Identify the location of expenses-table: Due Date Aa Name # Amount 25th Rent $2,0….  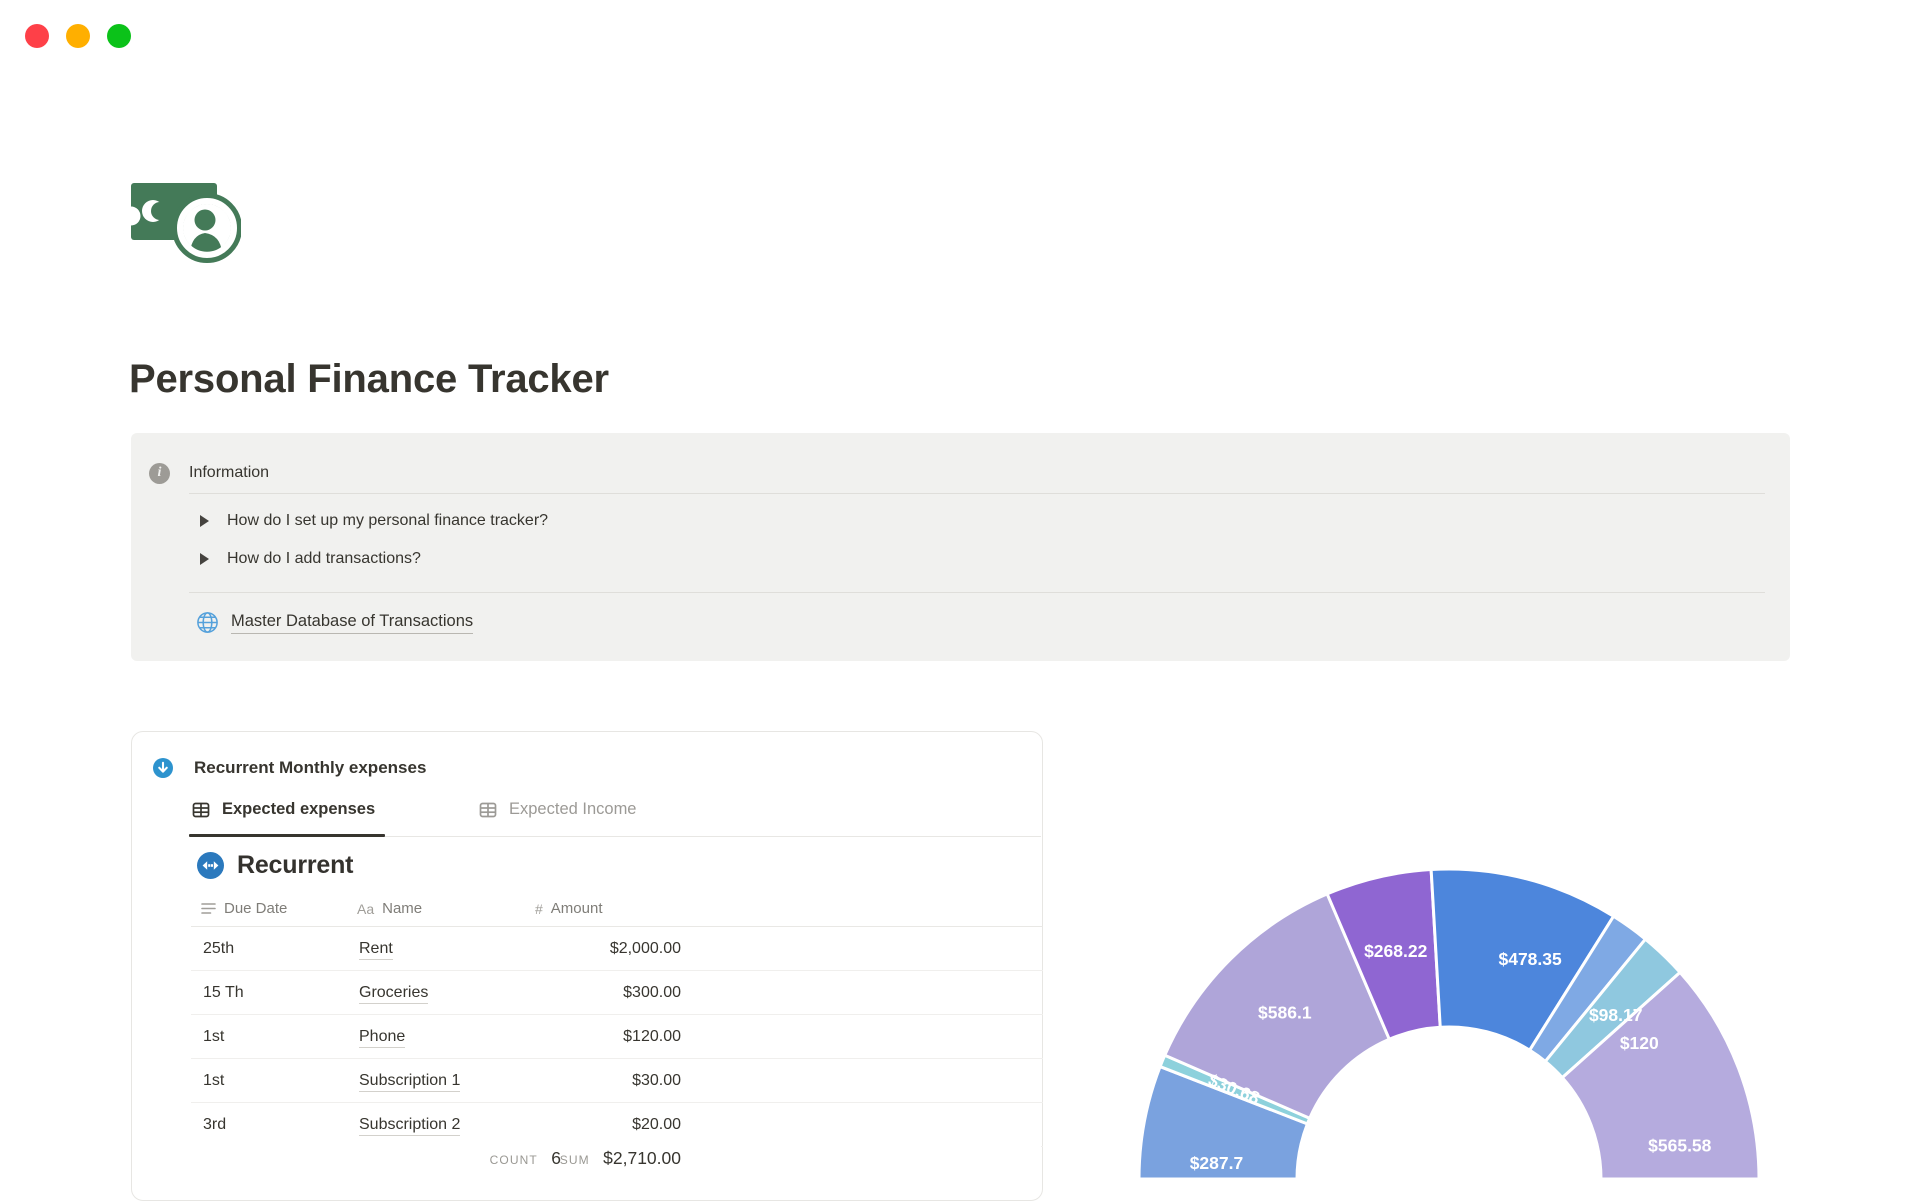
(617, 1020).